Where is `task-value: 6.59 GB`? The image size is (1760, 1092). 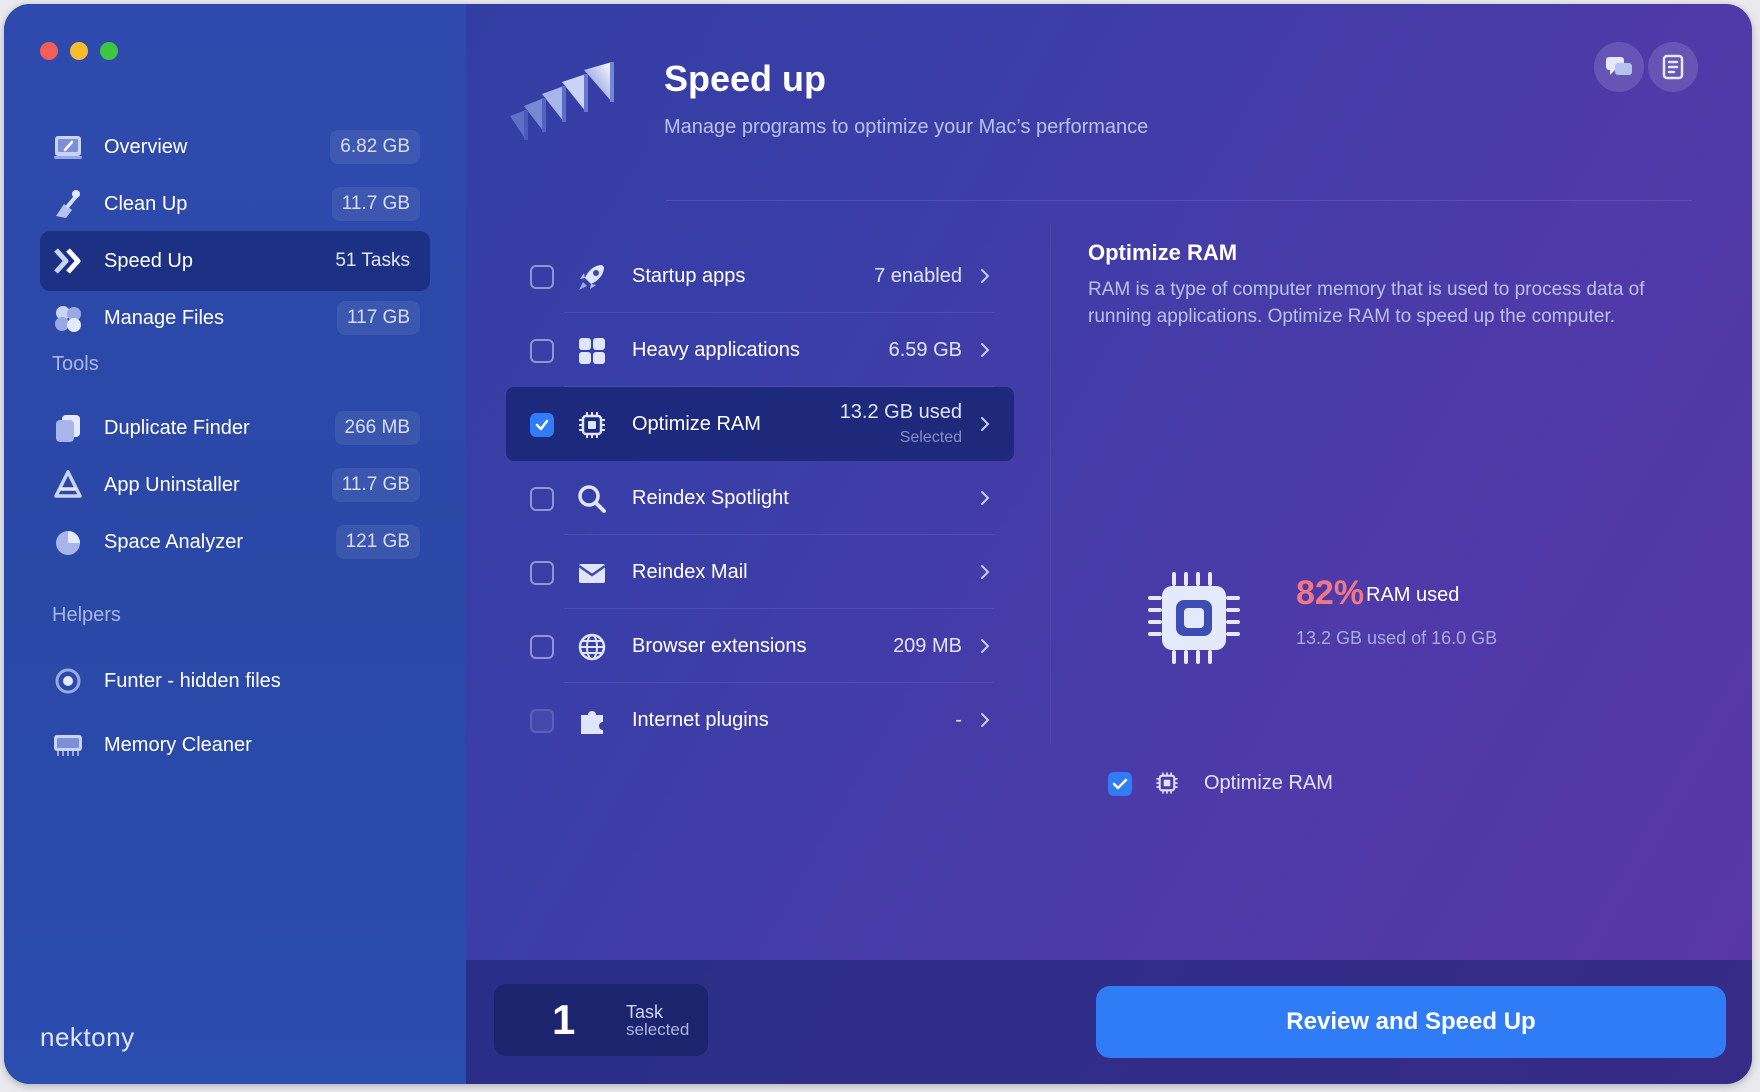 task-value: 6.59 GB is located at coordinates (925, 350).